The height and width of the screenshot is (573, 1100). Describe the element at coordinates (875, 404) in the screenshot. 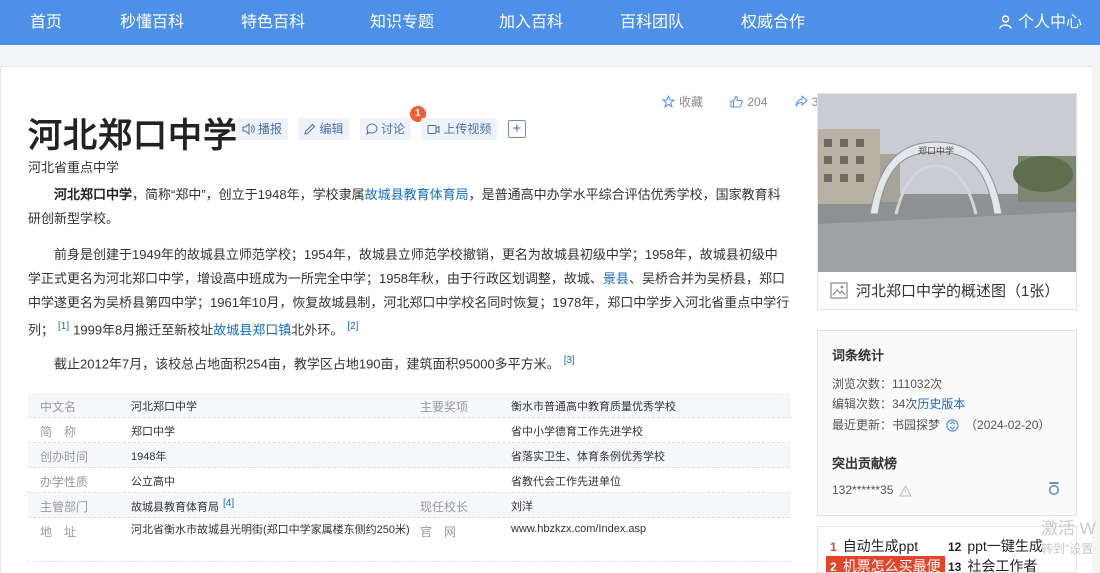

I see `edit-count-text: 编辑次数：34次` at that location.